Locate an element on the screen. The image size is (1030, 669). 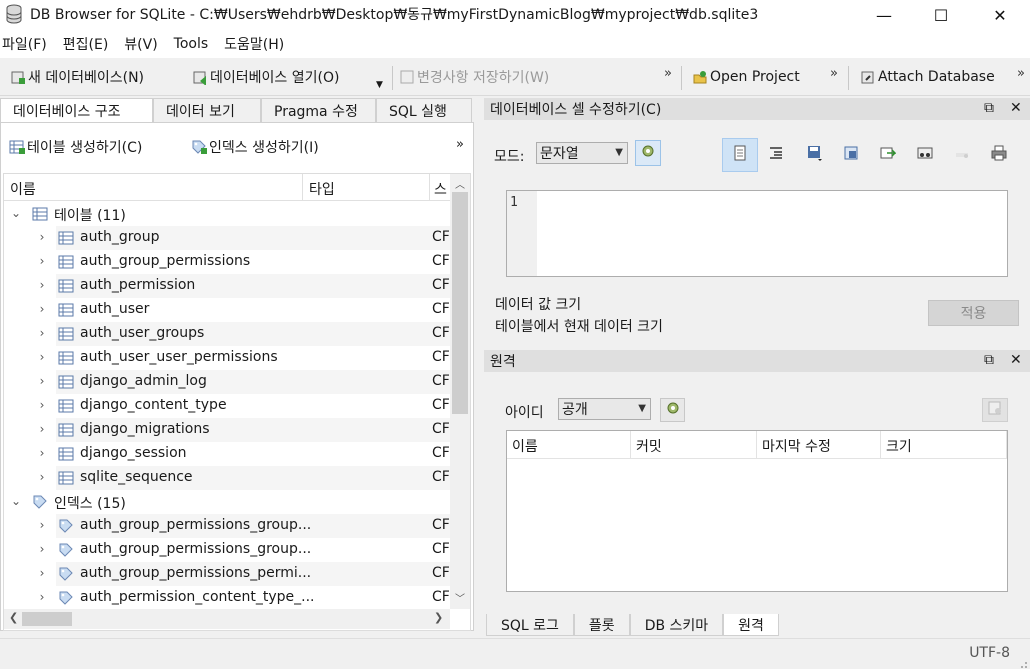
menu-help: 도움말(H) is located at coordinates (258, 44).